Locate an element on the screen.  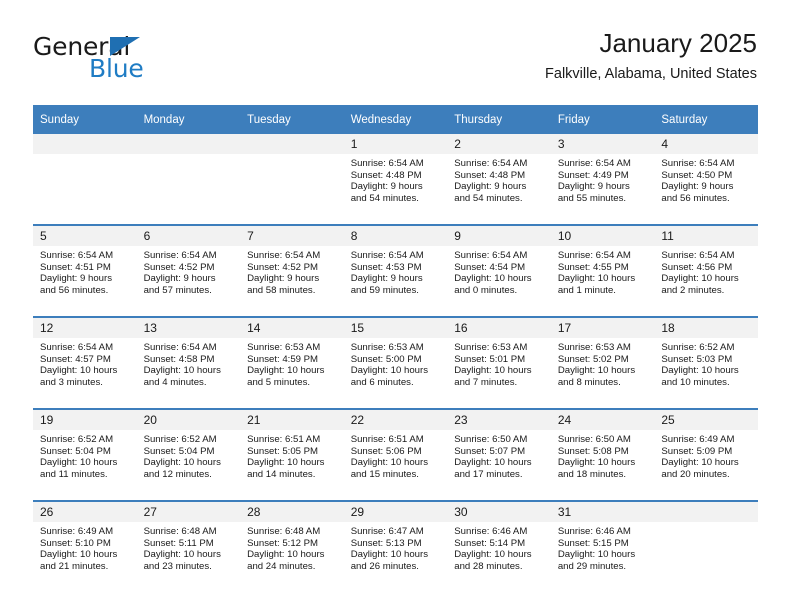
day-number: 5 is located at coordinates (85, 236).